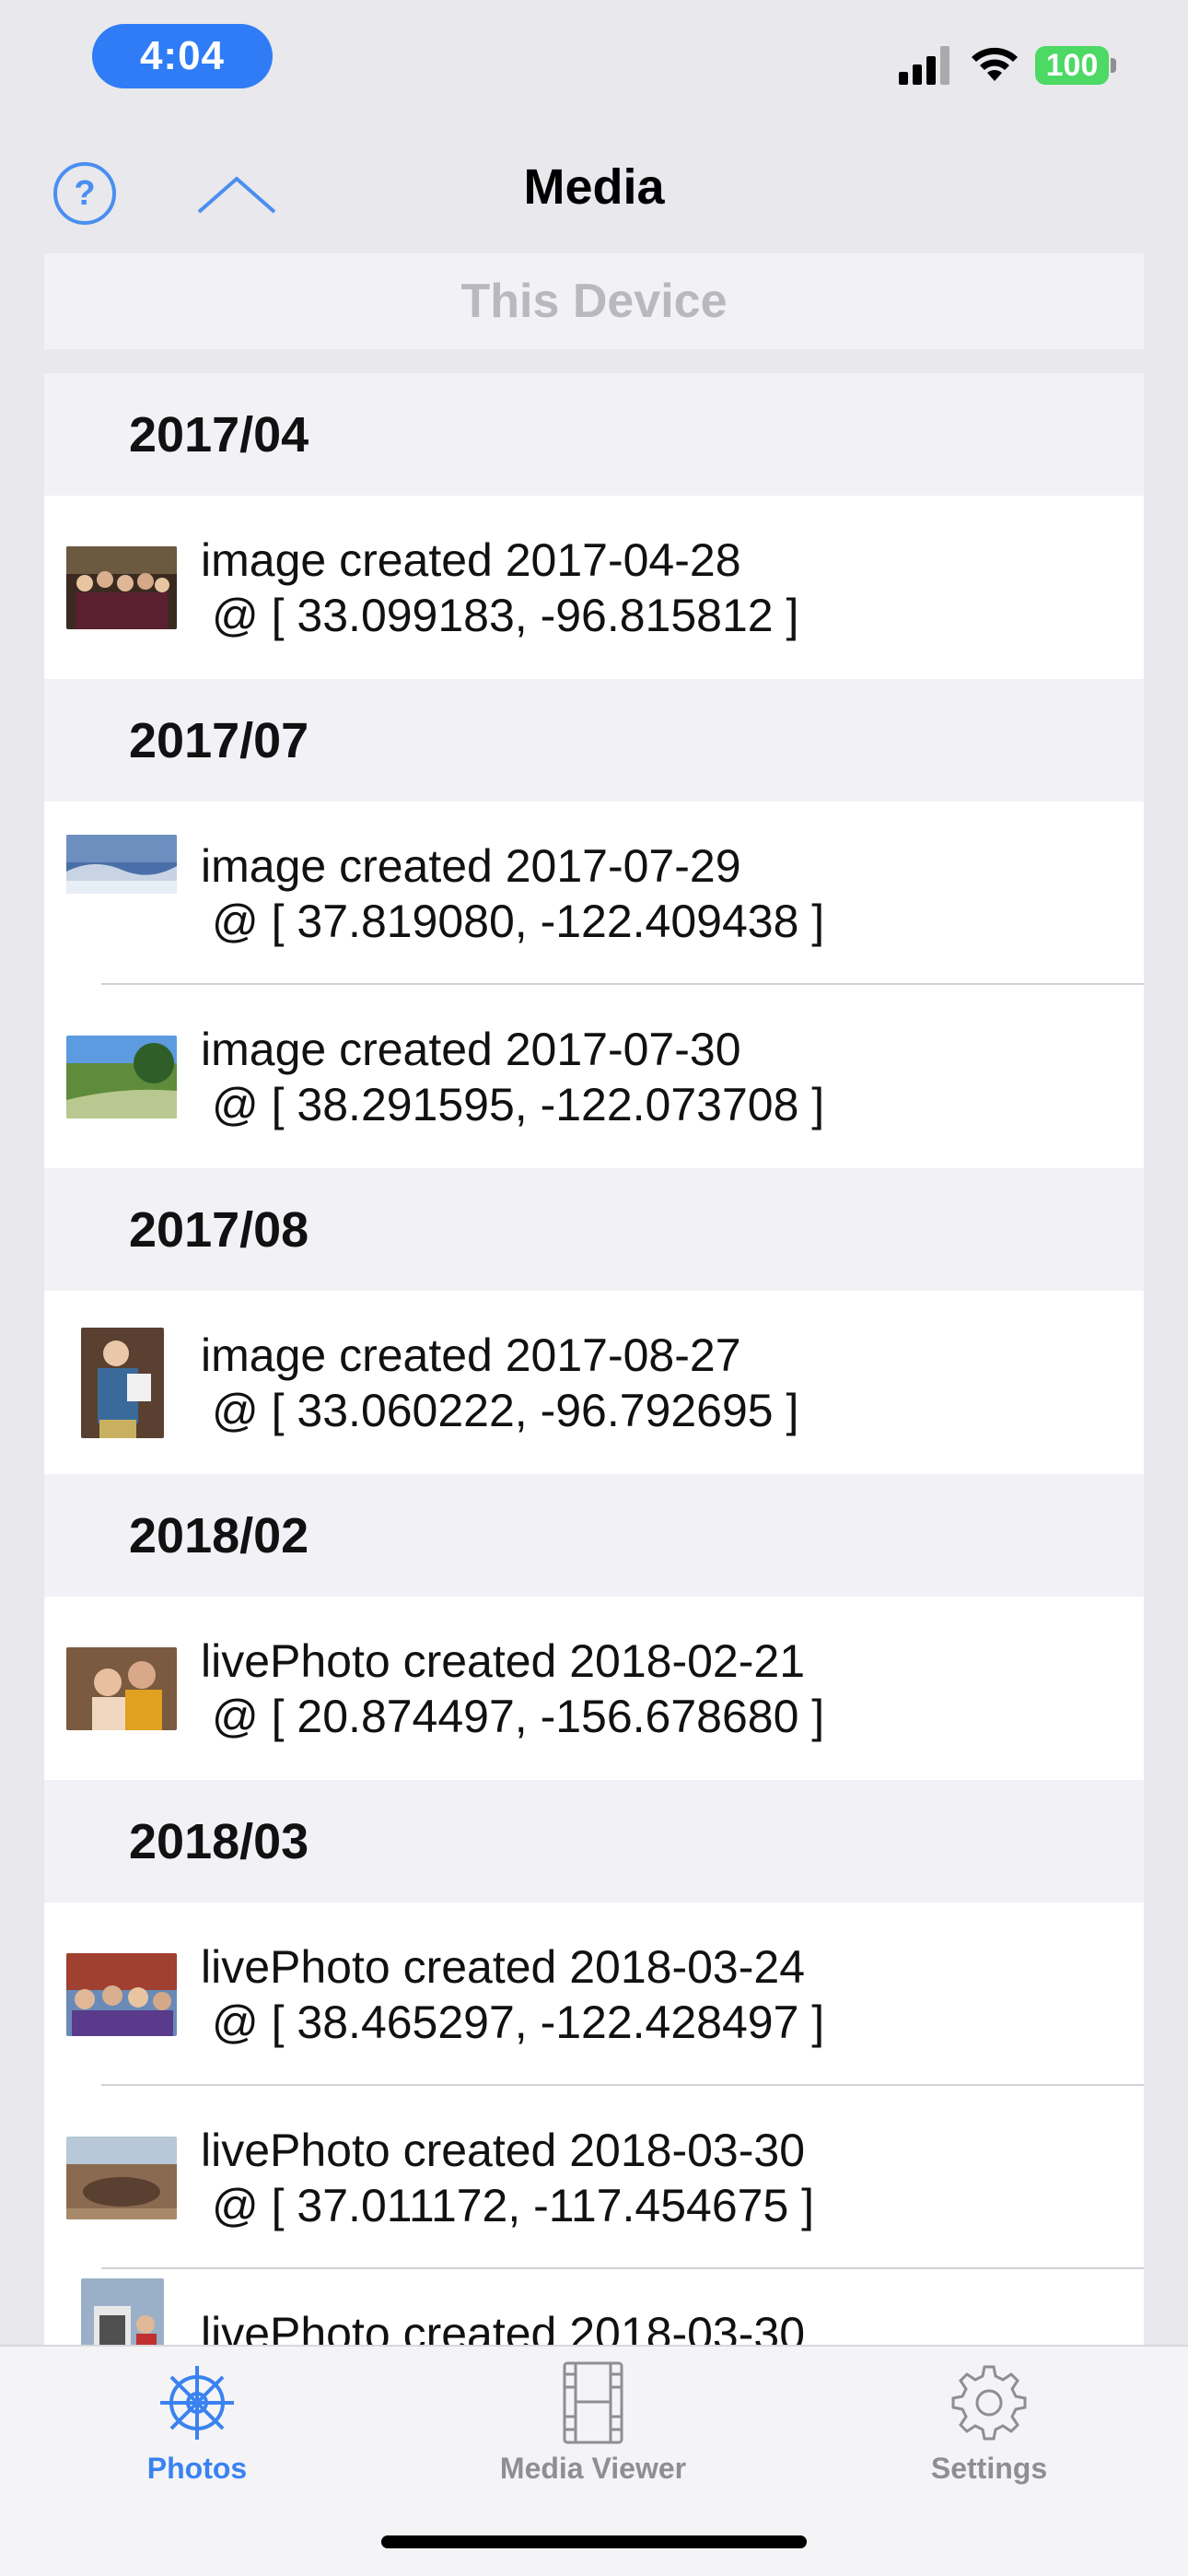 The image size is (1188, 2576). Describe the element at coordinates (995, 64) in the screenshot. I see `wifi-icon` at that location.